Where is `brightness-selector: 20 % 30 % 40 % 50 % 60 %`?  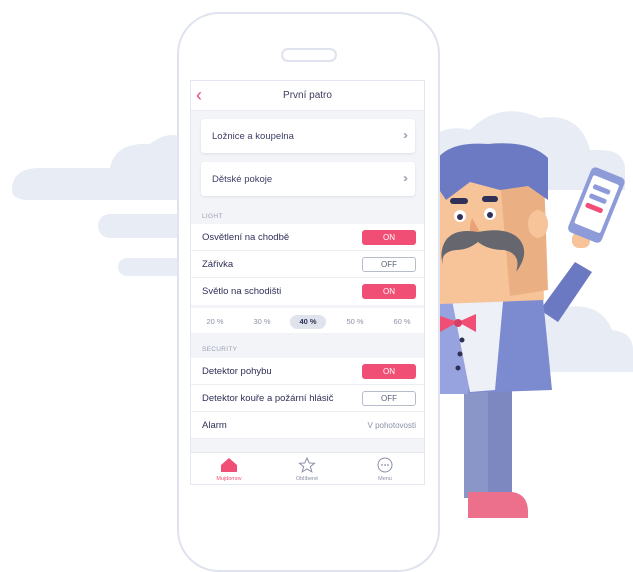
brightness-selector: 20 % 30 % 40 % 50 % 60 % is located at coordinates (307, 320).